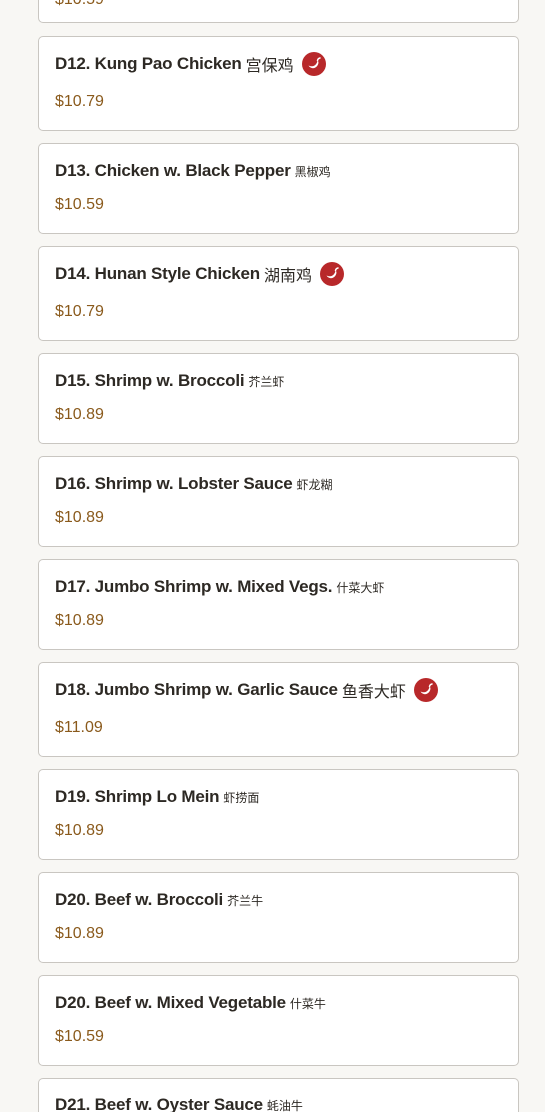 The width and height of the screenshot is (545, 1112). I want to click on menu-item-name: D16. Shrimp w. Lobster Sauce, so click(174, 483).